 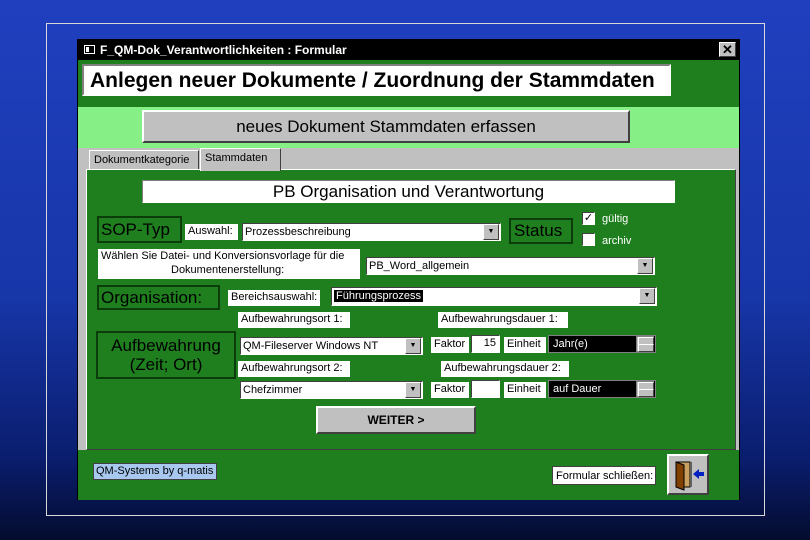 I want to click on retention-heading: Aufbewahrung (Zeit; Ort), so click(x=166, y=355).